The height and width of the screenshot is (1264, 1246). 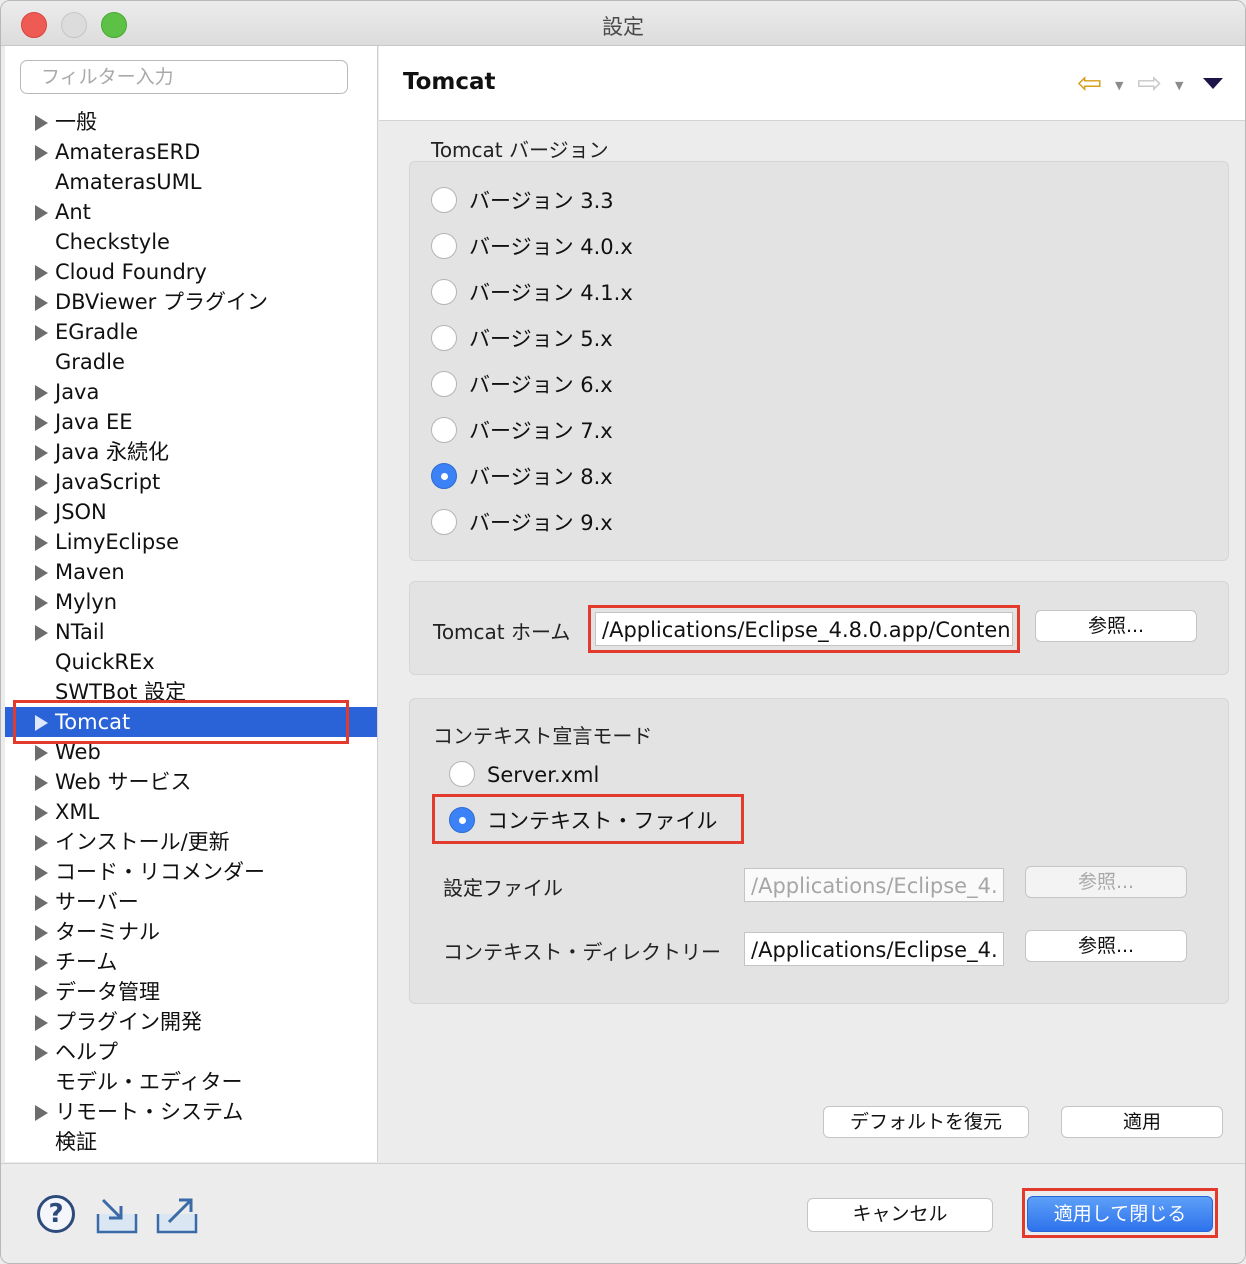 What do you see at coordinates (191, 422) in the screenshot?
I see `tree-item: Java EE` at bounding box center [191, 422].